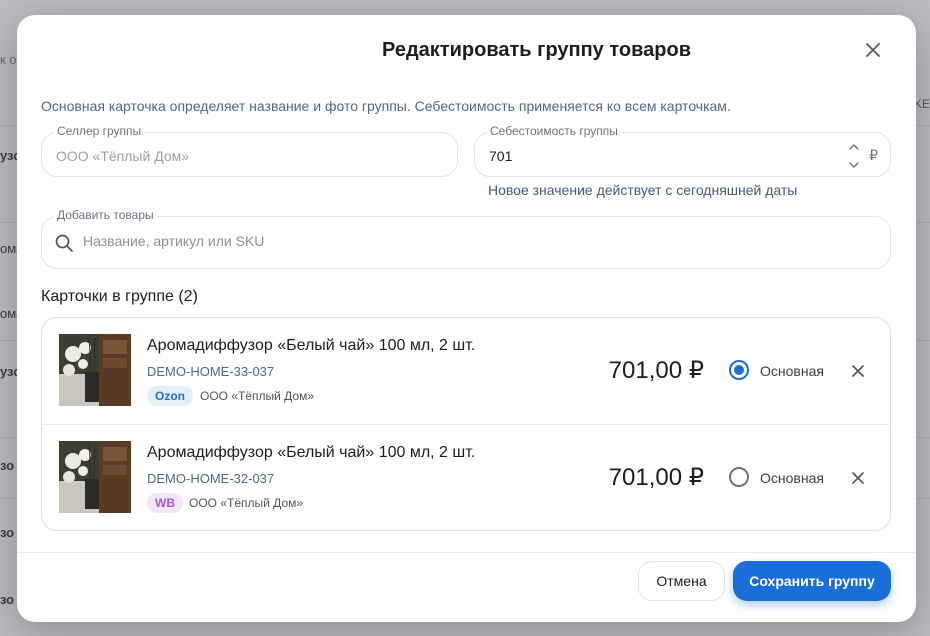  Describe the element at coordinates (873, 50) in the screenshot. I see `close-icon` at that location.